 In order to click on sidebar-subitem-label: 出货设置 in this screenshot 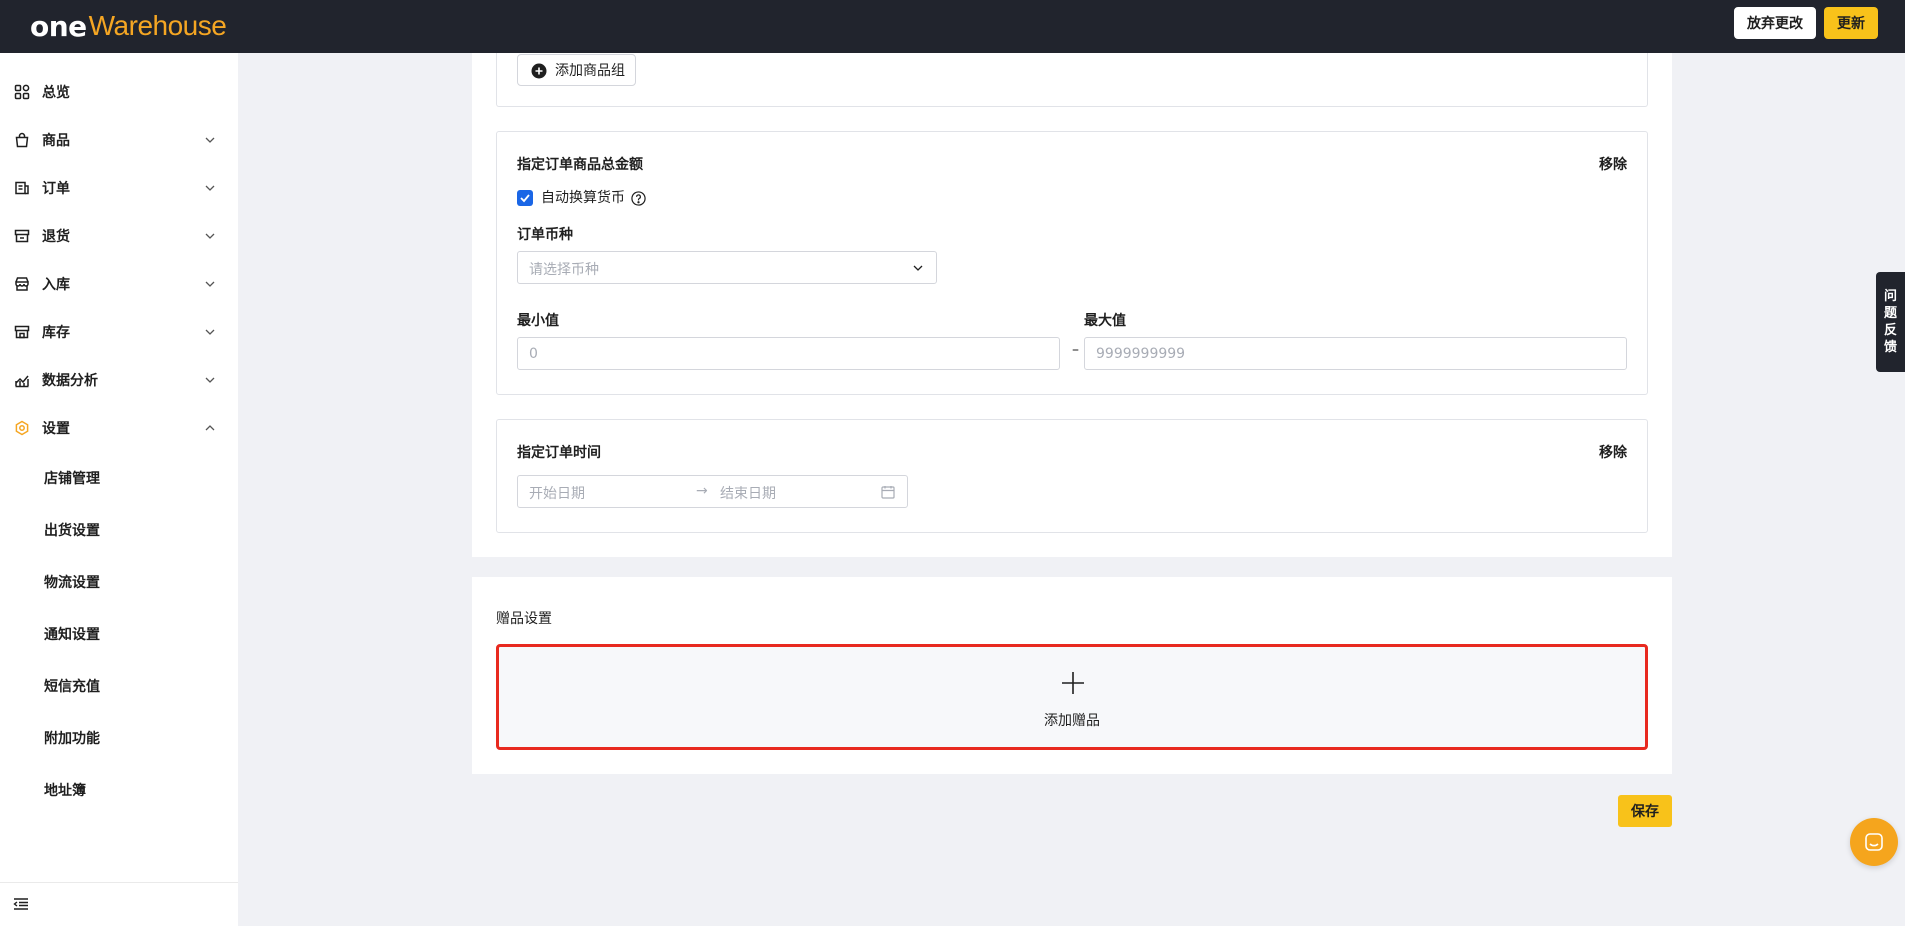, I will do `click(72, 531)`.